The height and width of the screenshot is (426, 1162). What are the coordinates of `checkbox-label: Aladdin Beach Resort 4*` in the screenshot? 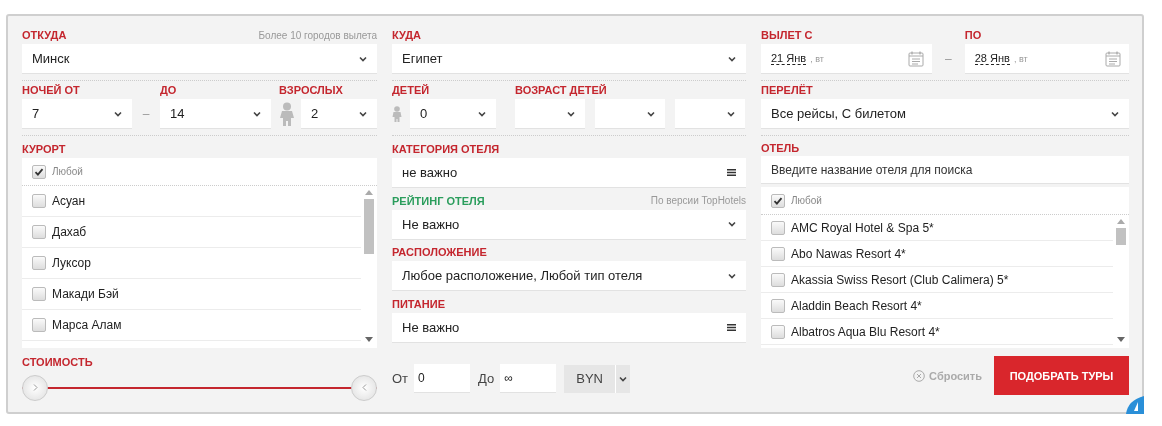 It's located at (856, 305).